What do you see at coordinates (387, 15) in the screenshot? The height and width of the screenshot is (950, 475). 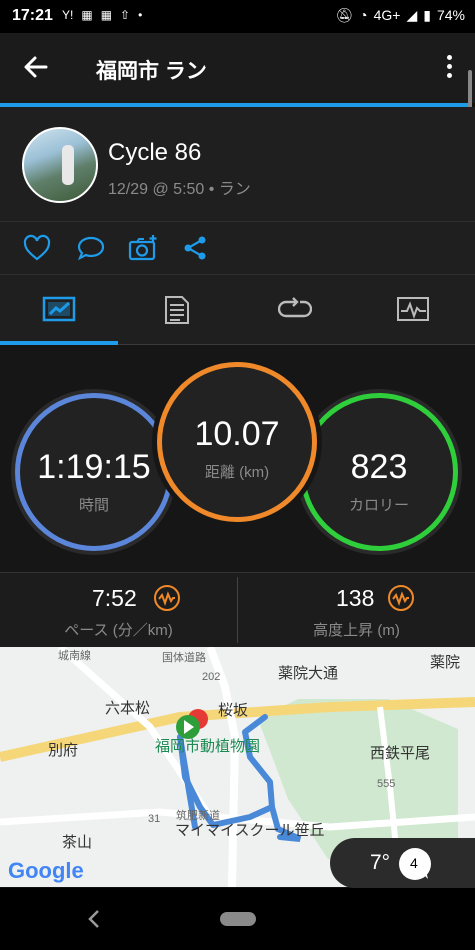 I see `network-type: 4G+` at bounding box center [387, 15].